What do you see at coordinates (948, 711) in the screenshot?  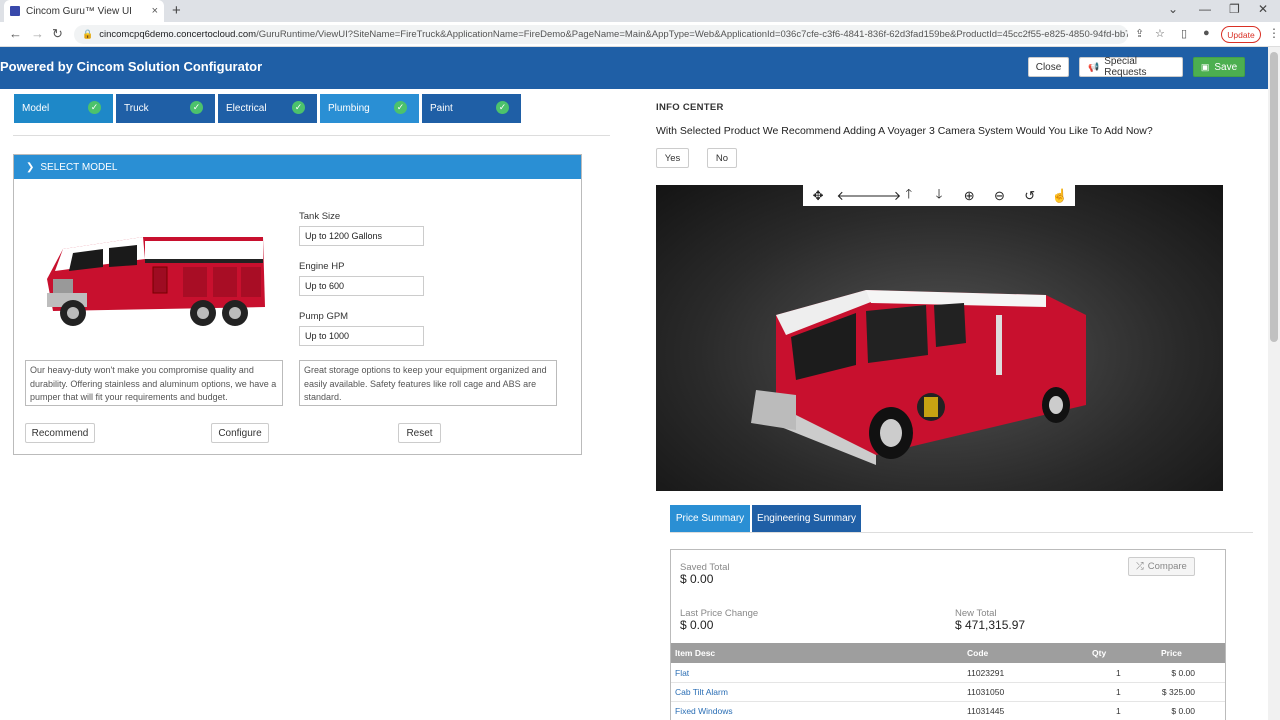 I see `table-row: Fixed Windows 11031445 1 $ 0.00` at bounding box center [948, 711].